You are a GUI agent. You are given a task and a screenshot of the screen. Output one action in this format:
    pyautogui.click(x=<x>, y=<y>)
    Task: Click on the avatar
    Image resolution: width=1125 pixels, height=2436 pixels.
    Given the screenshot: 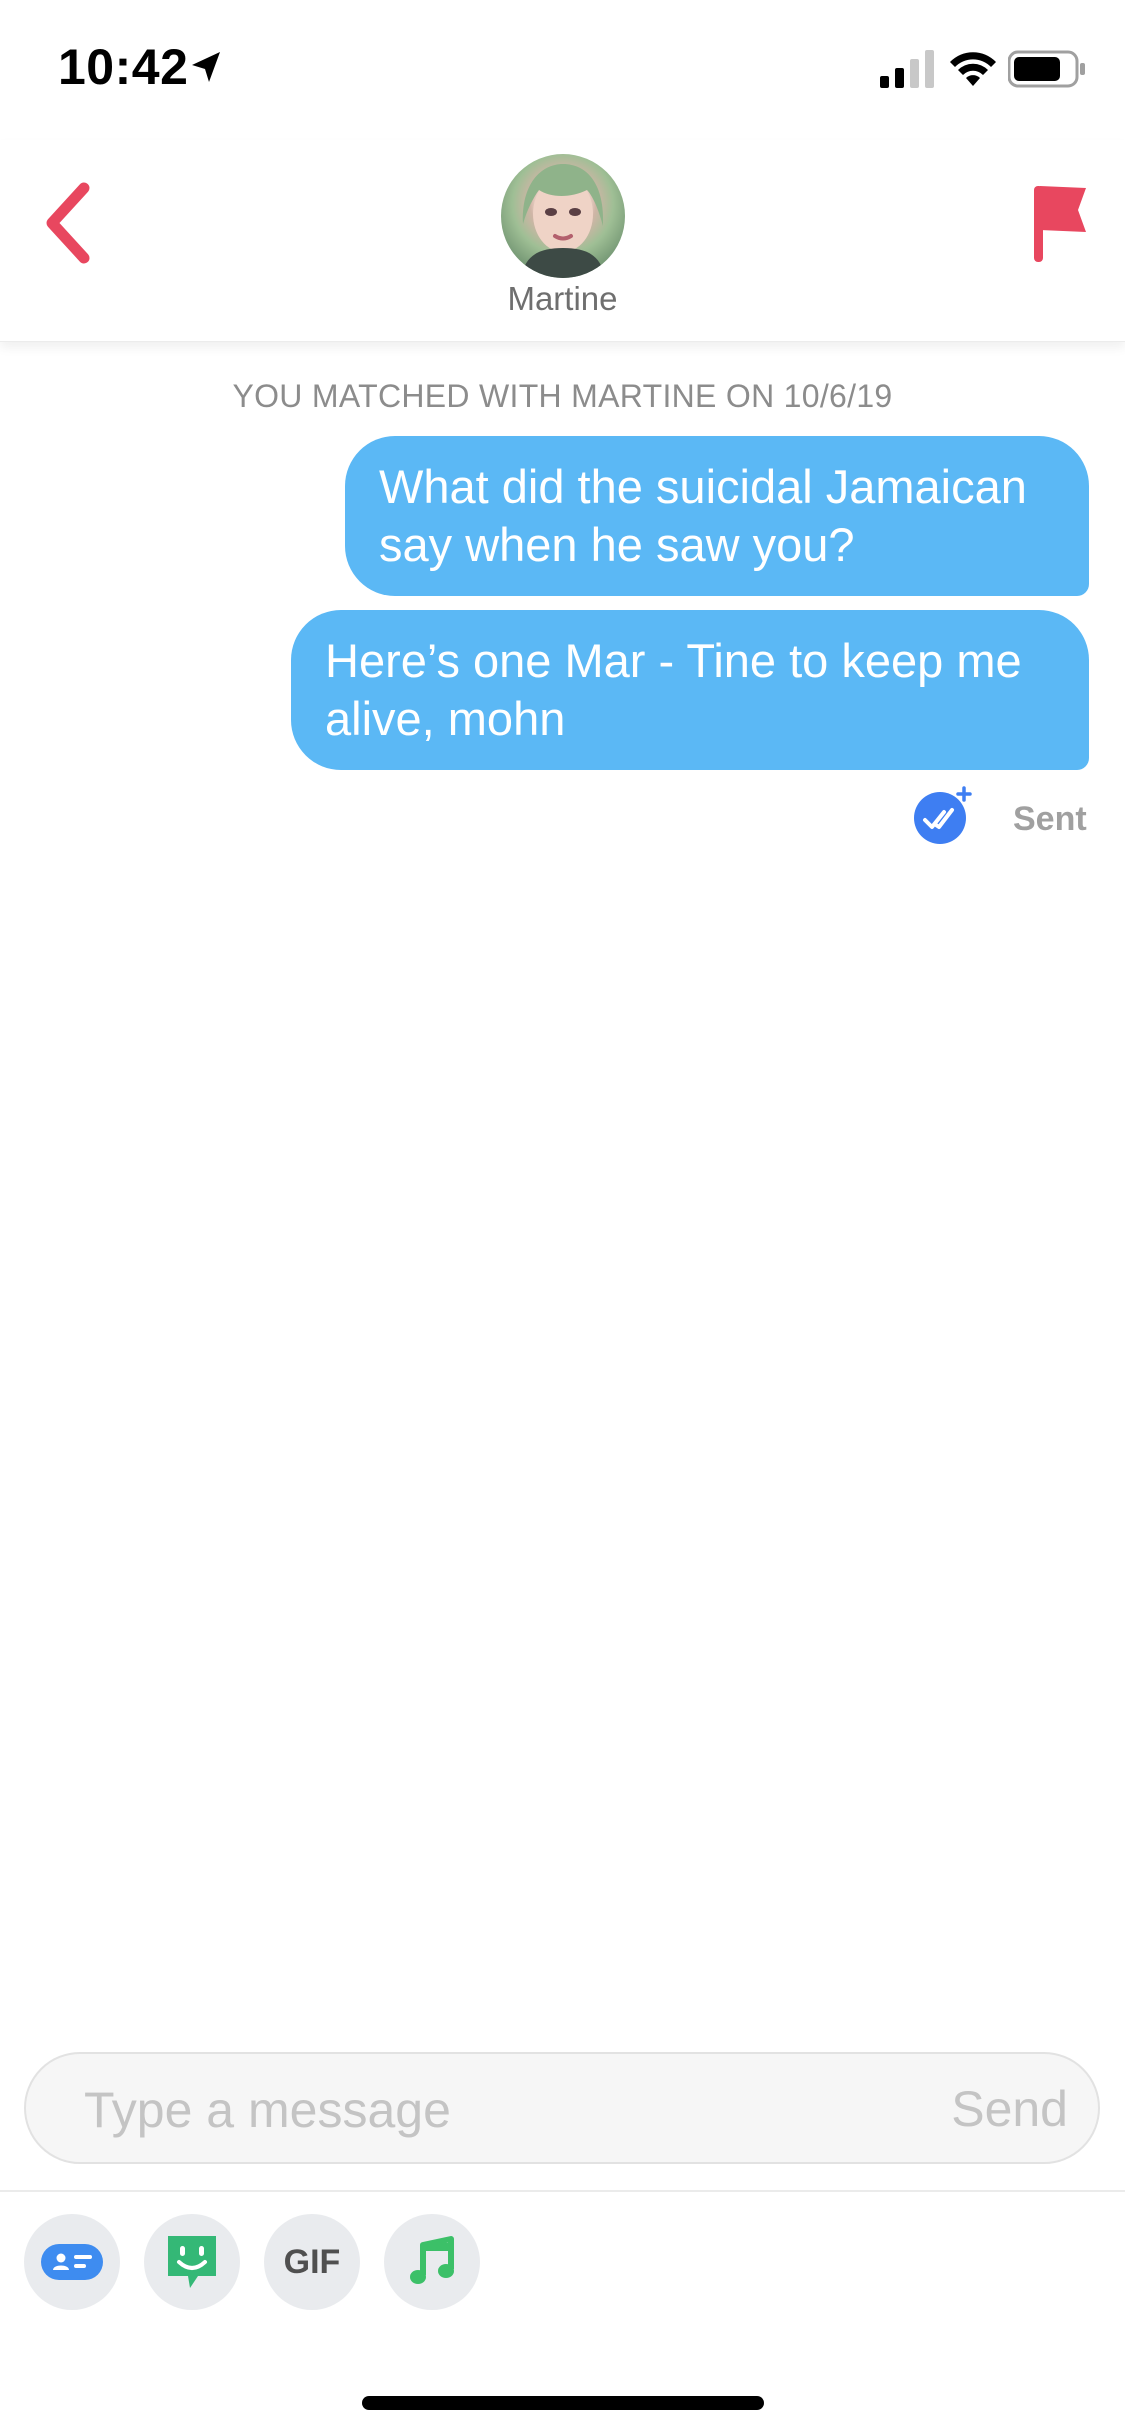 What is the action you would take?
    pyautogui.click(x=563, y=216)
    